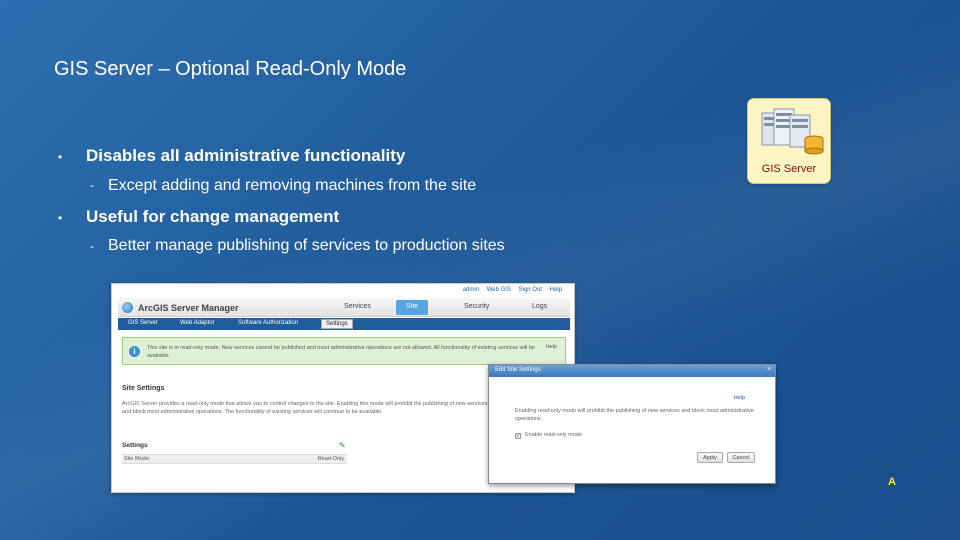 Image resolution: width=960 pixels, height=540 pixels. I want to click on link-admin: admin, so click(471, 290).